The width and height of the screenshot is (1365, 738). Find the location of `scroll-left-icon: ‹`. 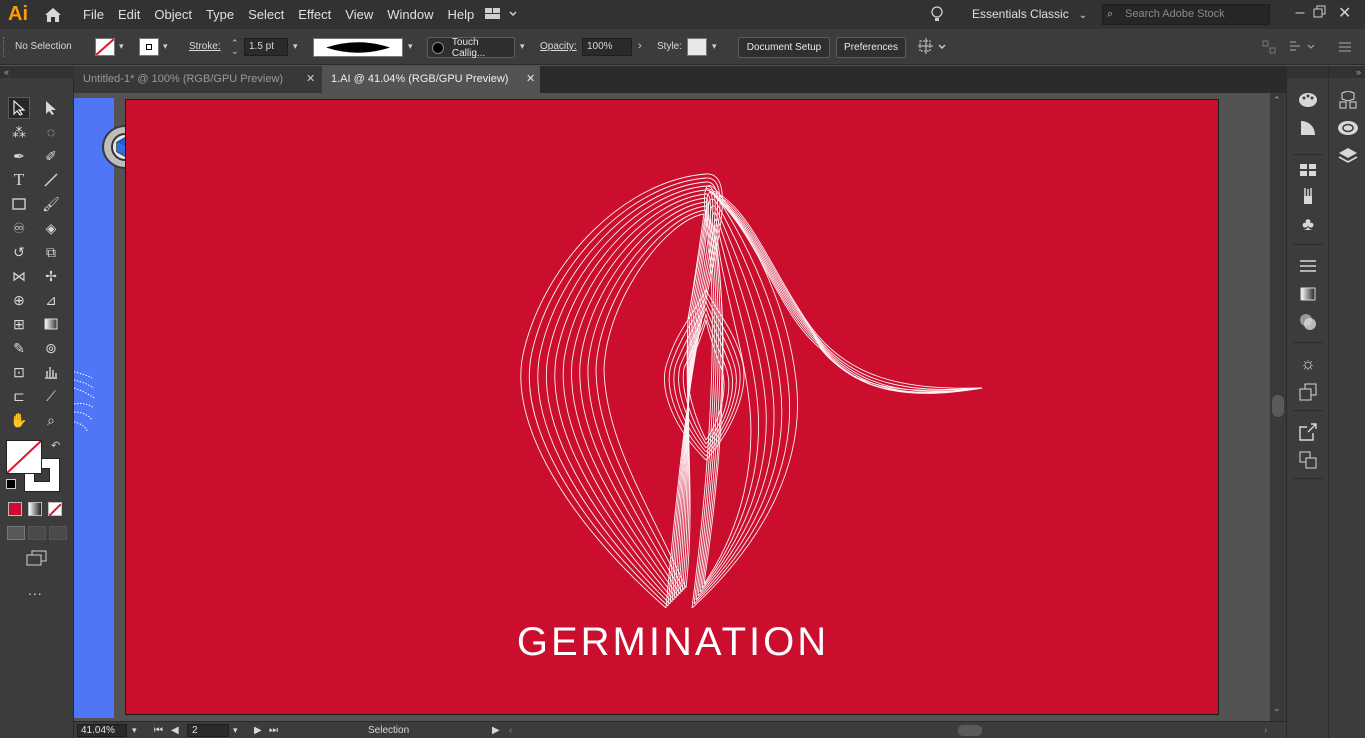

scroll-left-icon: ‹ is located at coordinates (510, 730).